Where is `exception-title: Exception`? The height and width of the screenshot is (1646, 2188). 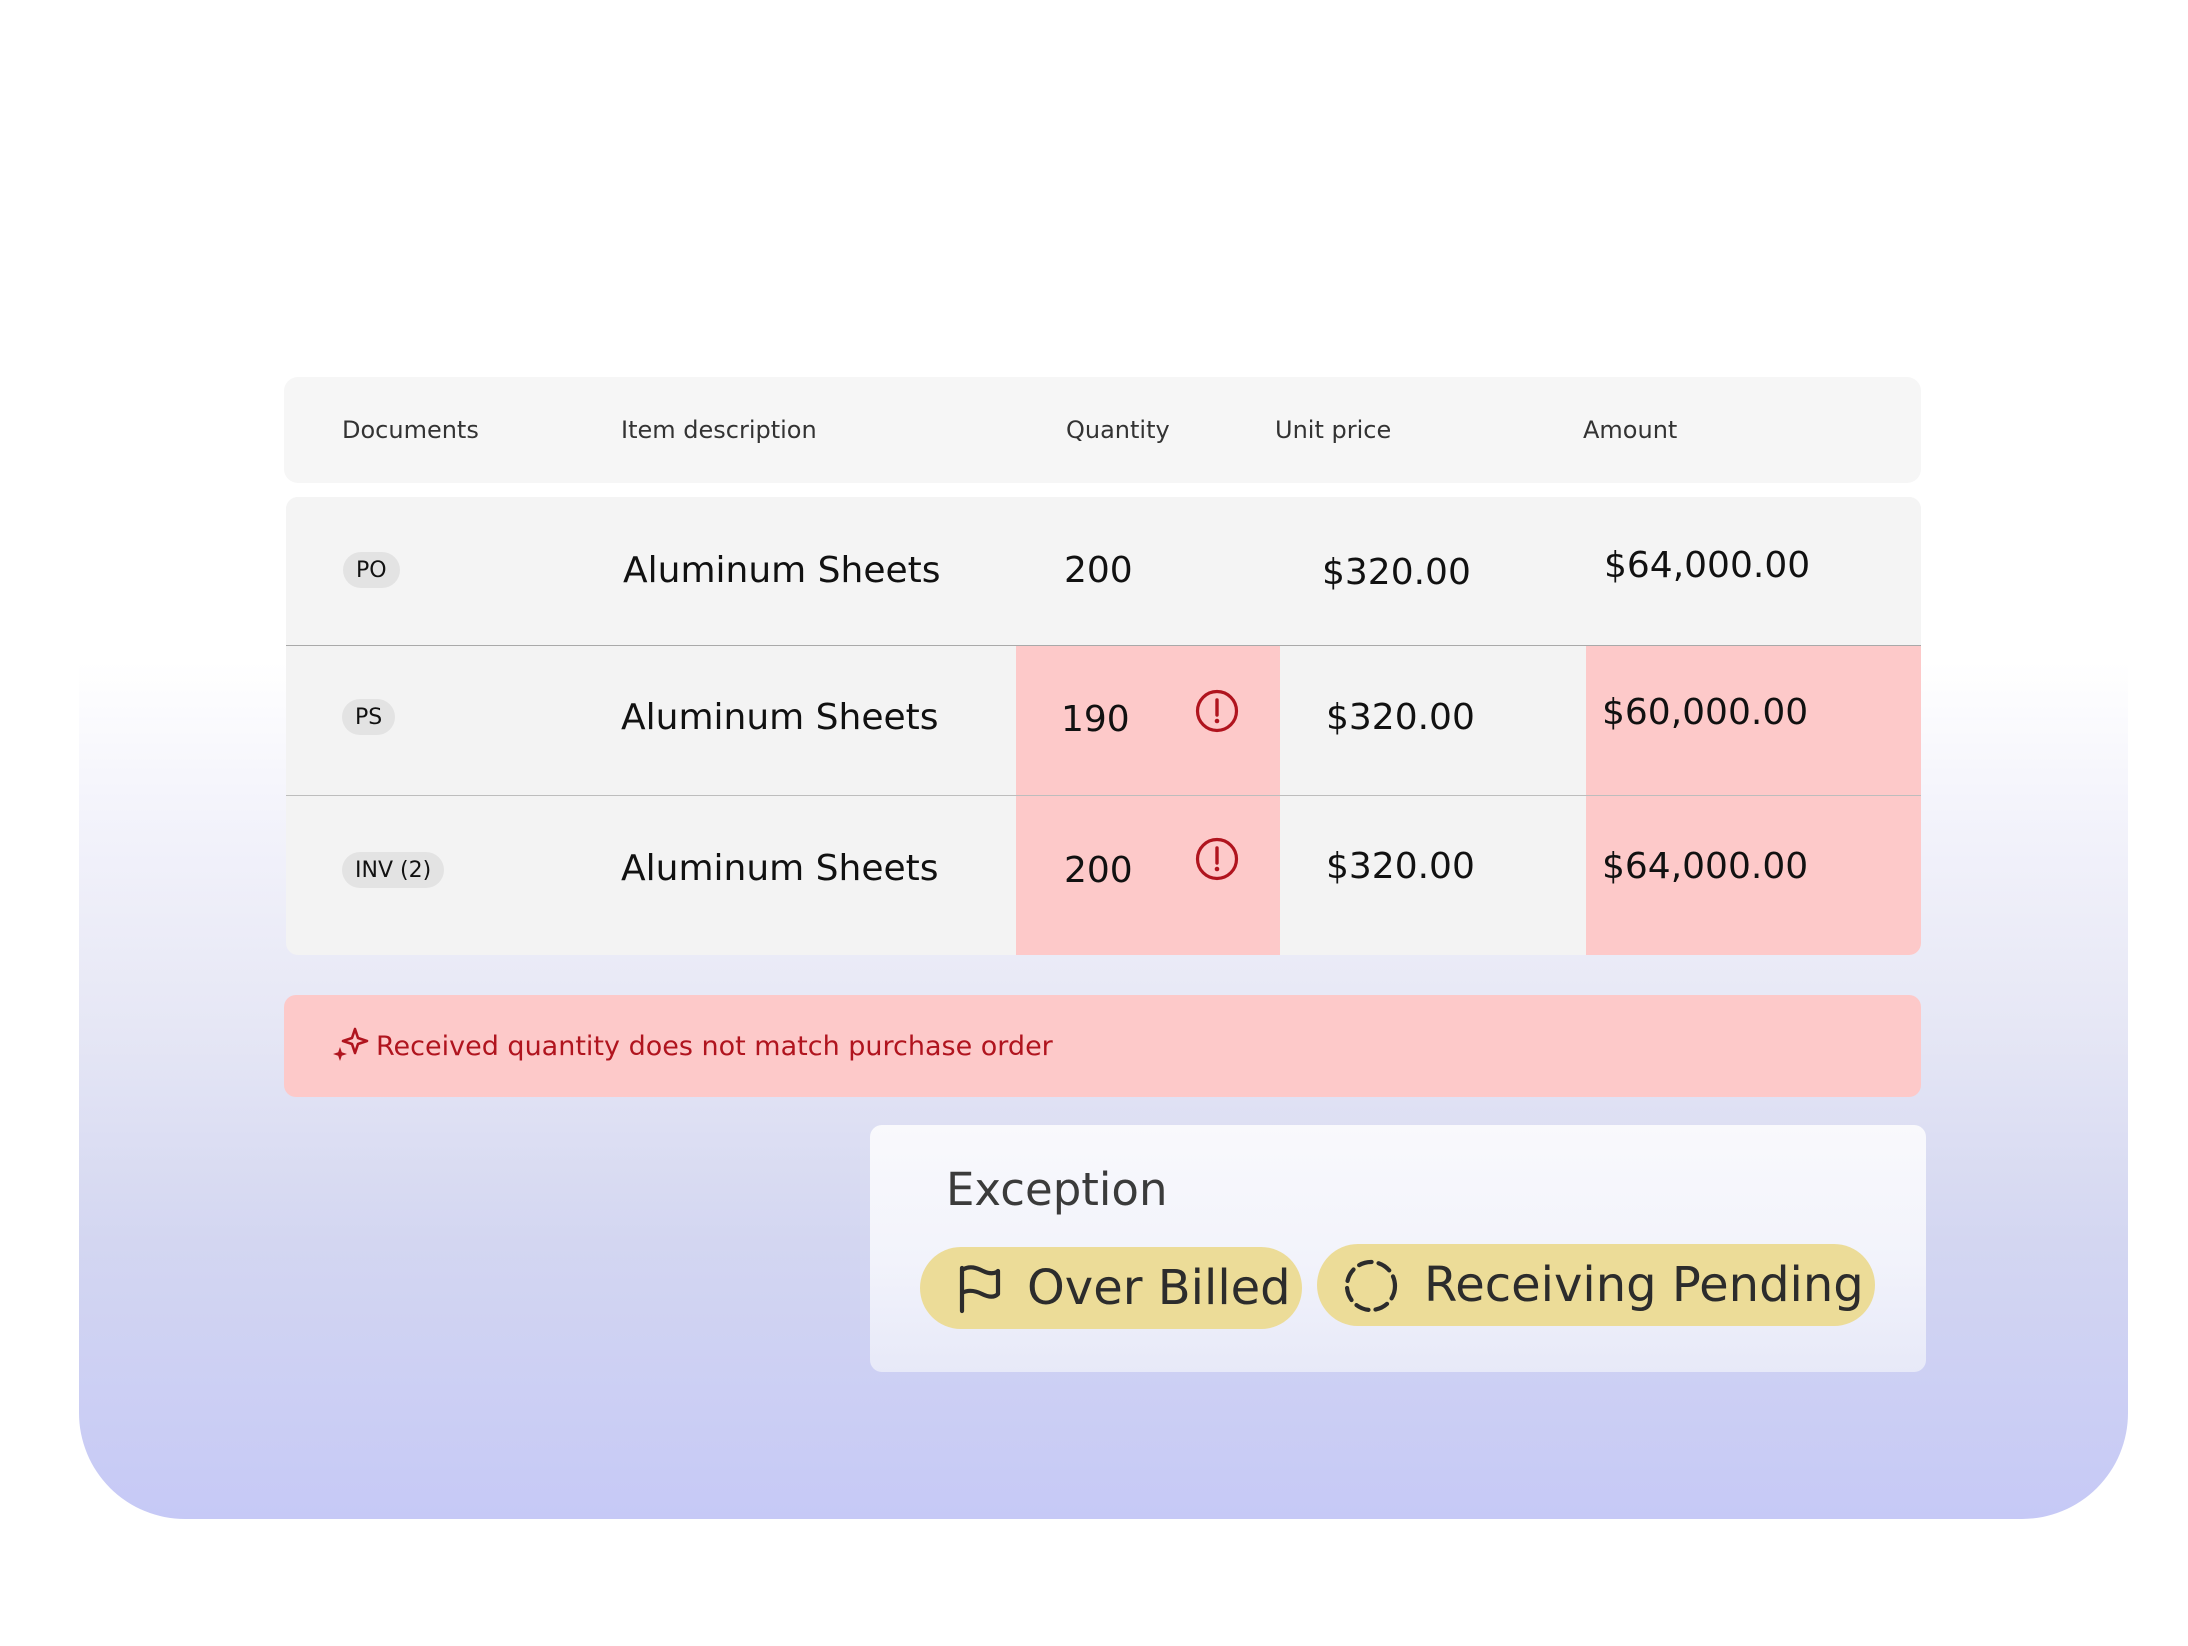
exception-title: Exception is located at coordinates (1057, 1189).